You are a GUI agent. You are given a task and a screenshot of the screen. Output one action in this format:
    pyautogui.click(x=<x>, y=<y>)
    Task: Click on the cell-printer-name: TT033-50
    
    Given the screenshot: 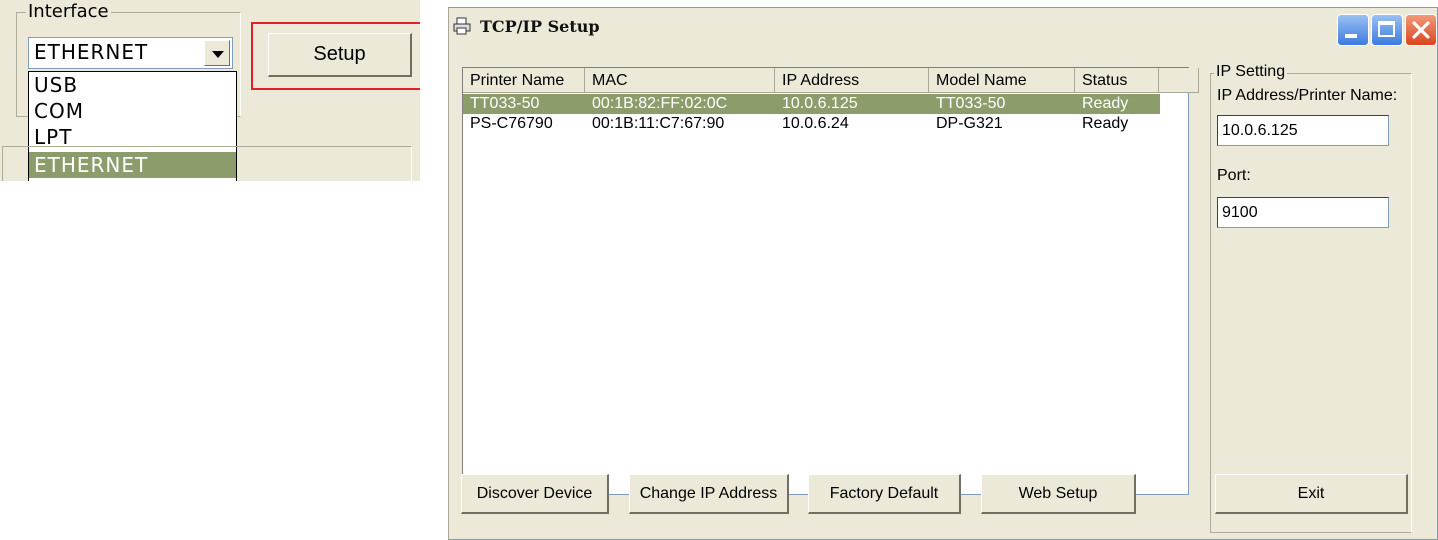 What is the action you would take?
    pyautogui.click(x=505, y=103)
    